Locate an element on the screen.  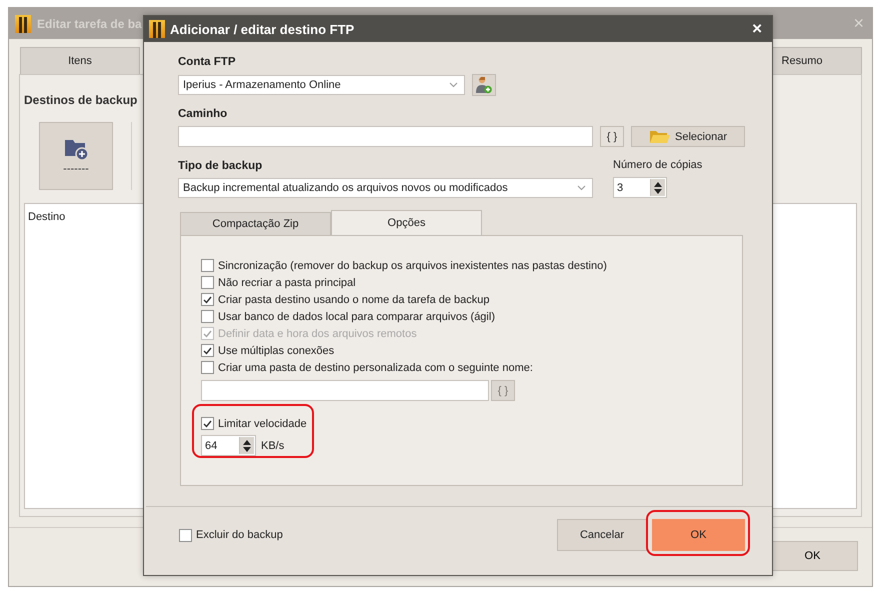
ok-button: OK is located at coordinates (698, 535).